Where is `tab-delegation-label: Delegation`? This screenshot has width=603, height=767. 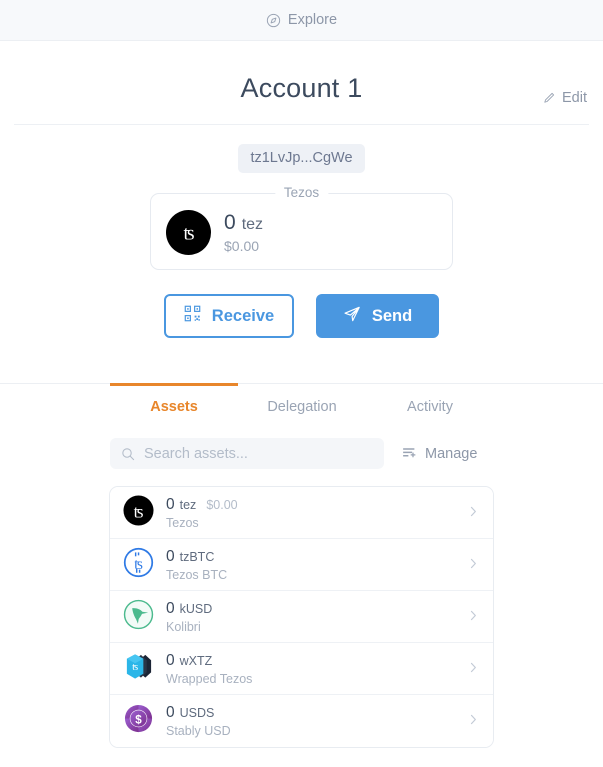
tab-delegation-label: Delegation is located at coordinates (302, 407).